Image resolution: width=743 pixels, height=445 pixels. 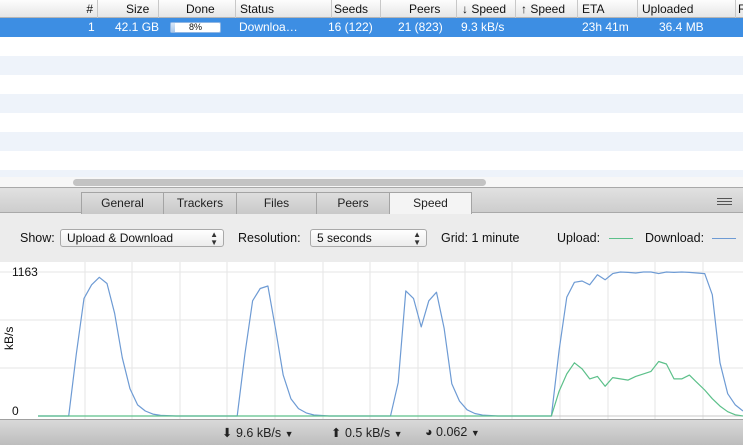 What do you see at coordinates (547, 9) in the screenshot?
I see `column-header-up-speed: ↑ Speed` at bounding box center [547, 9].